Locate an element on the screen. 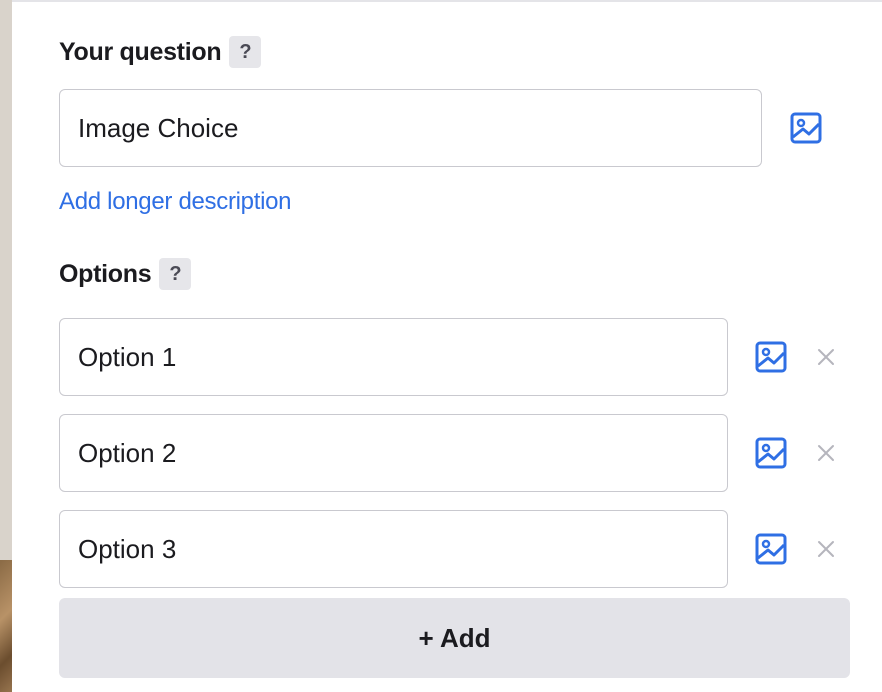 The height and width of the screenshot is (692, 882). option-input: Option 3 is located at coordinates (393, 549).